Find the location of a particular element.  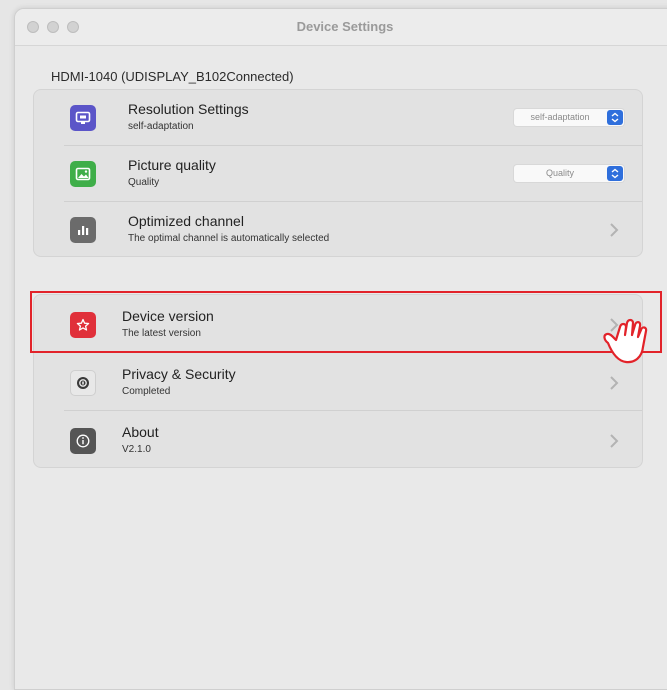

row-subtitle: V2.1.0 is located at coordinates (136, 449).